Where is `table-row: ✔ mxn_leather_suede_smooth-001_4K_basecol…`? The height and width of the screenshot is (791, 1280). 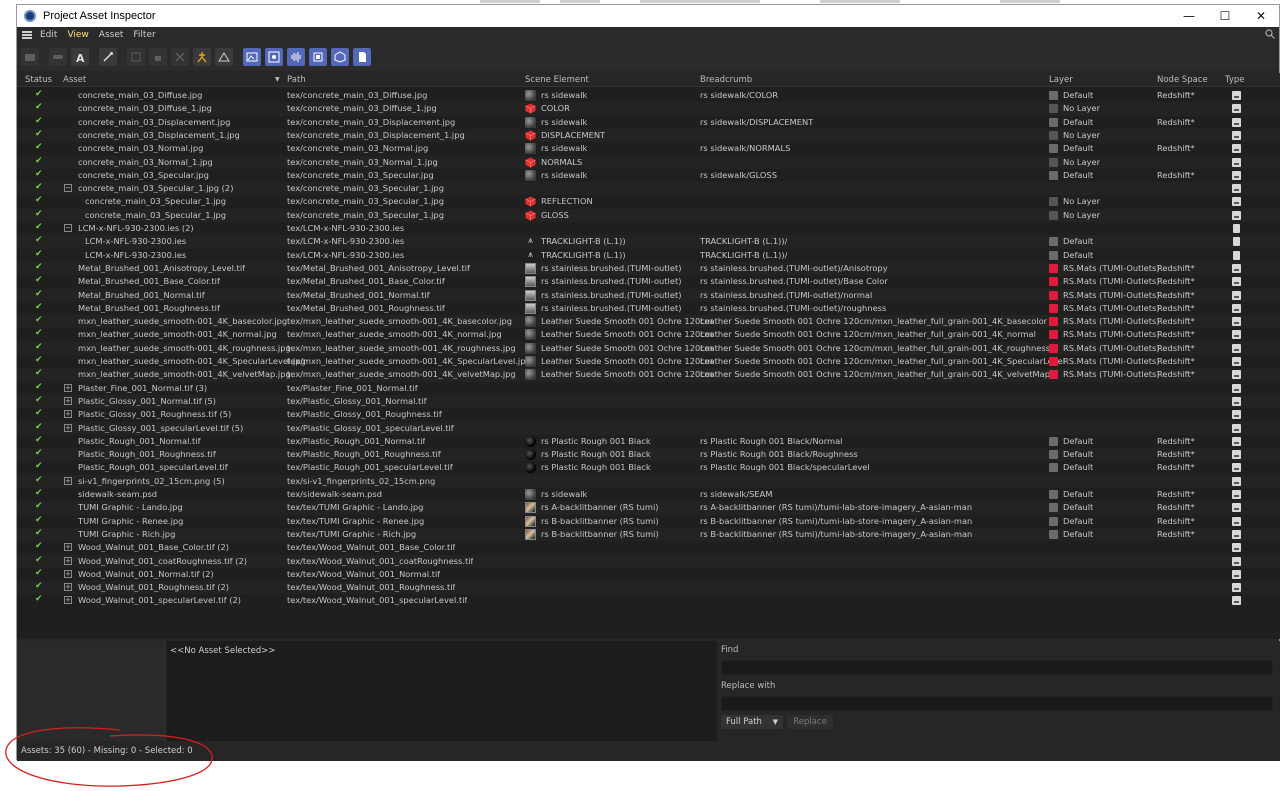 table-row: ✔ mxn_leather_suede_smooth-001_4K_basecol… is located at coordinates (648, 322).